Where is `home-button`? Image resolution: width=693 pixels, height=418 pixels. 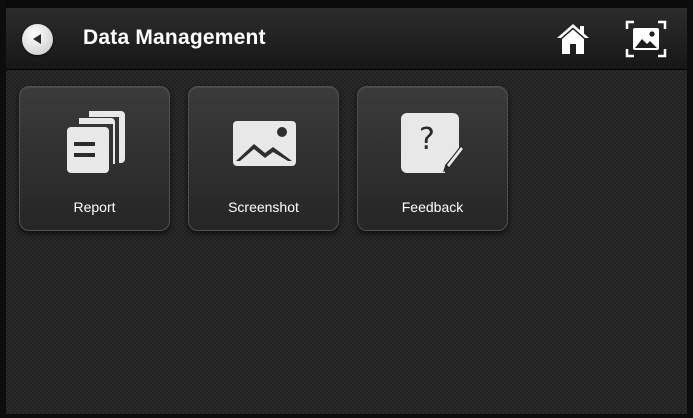
home-button is located at coordinates (573, 39).